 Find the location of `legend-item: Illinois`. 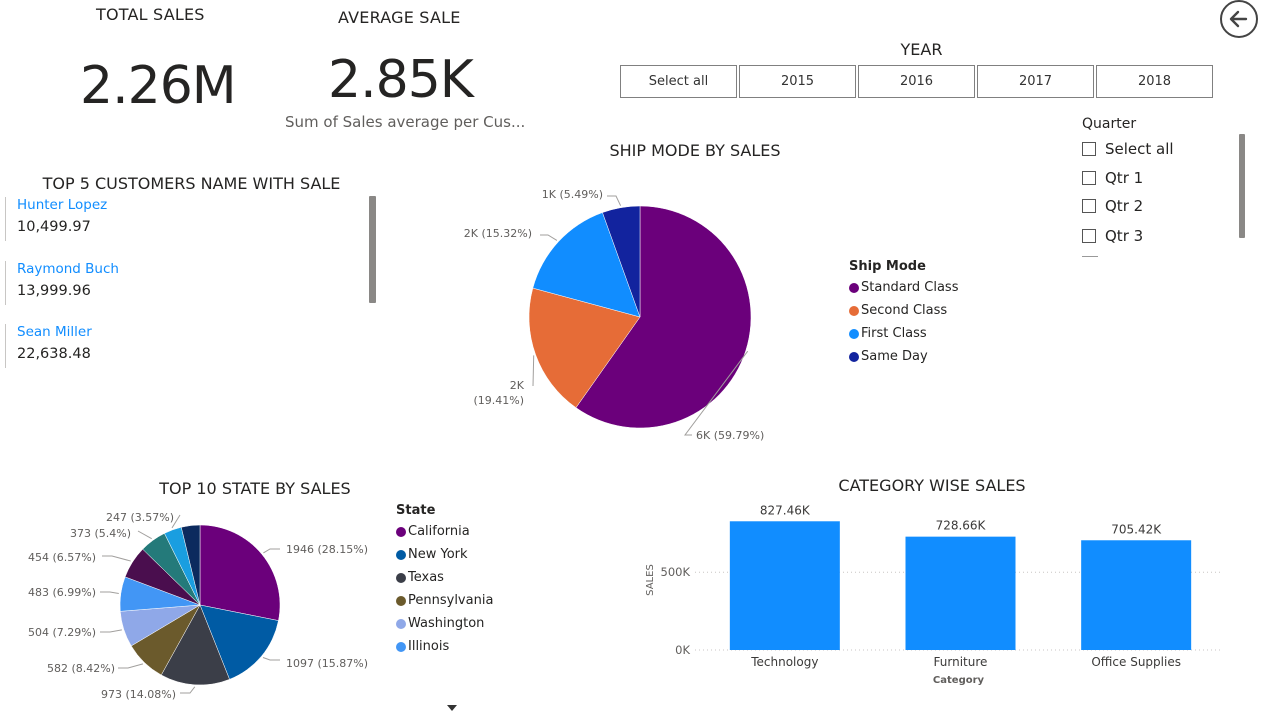

legend-item: Illinois is located at coordinates (444, 646).